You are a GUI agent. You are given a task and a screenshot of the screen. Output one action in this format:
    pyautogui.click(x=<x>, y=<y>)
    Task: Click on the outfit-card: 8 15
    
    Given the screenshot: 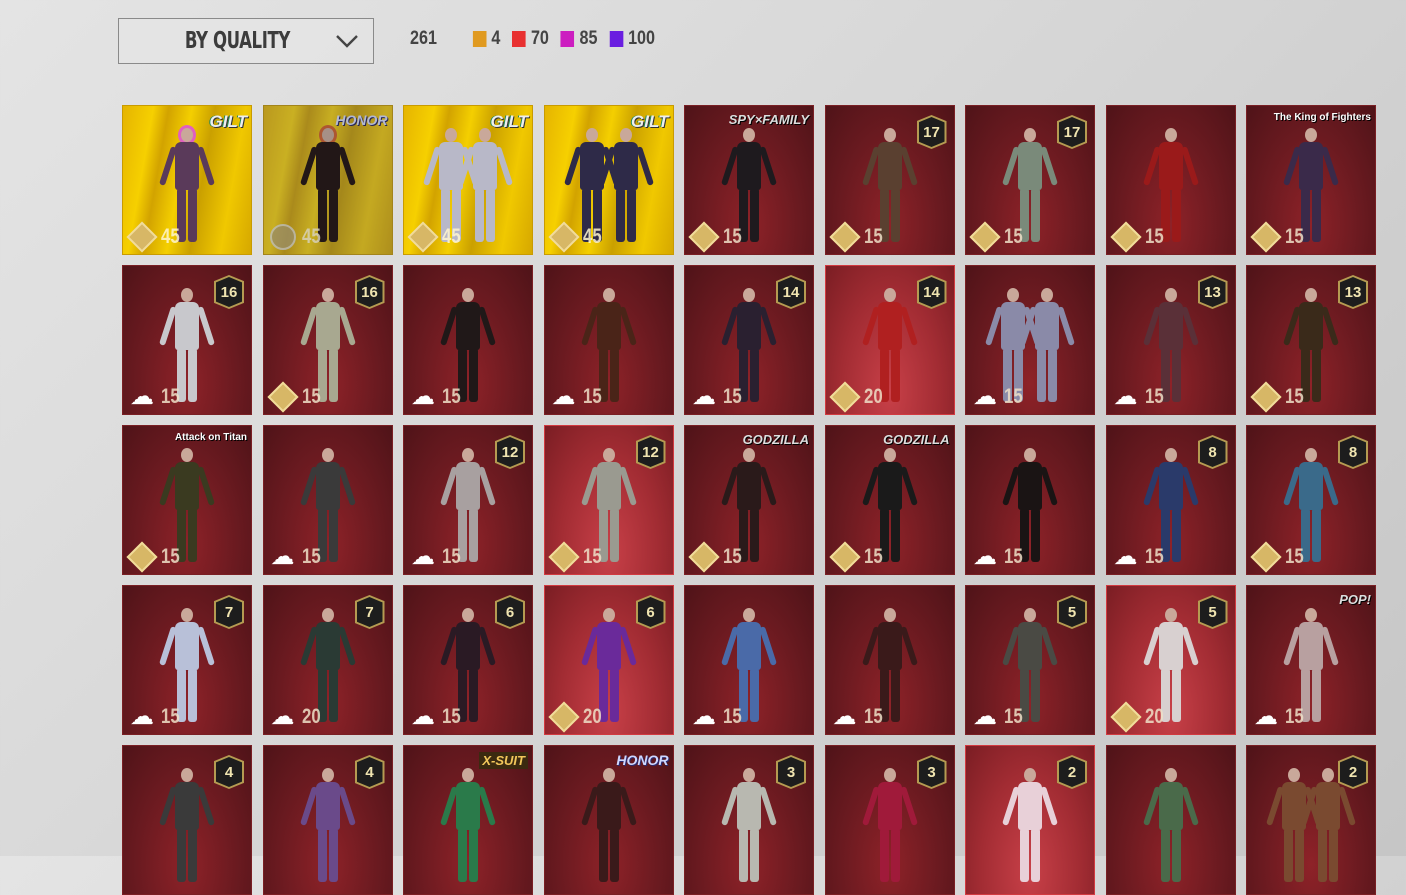 What is the action you would take?
    pyautogui.click(x=1311, y=500)
    